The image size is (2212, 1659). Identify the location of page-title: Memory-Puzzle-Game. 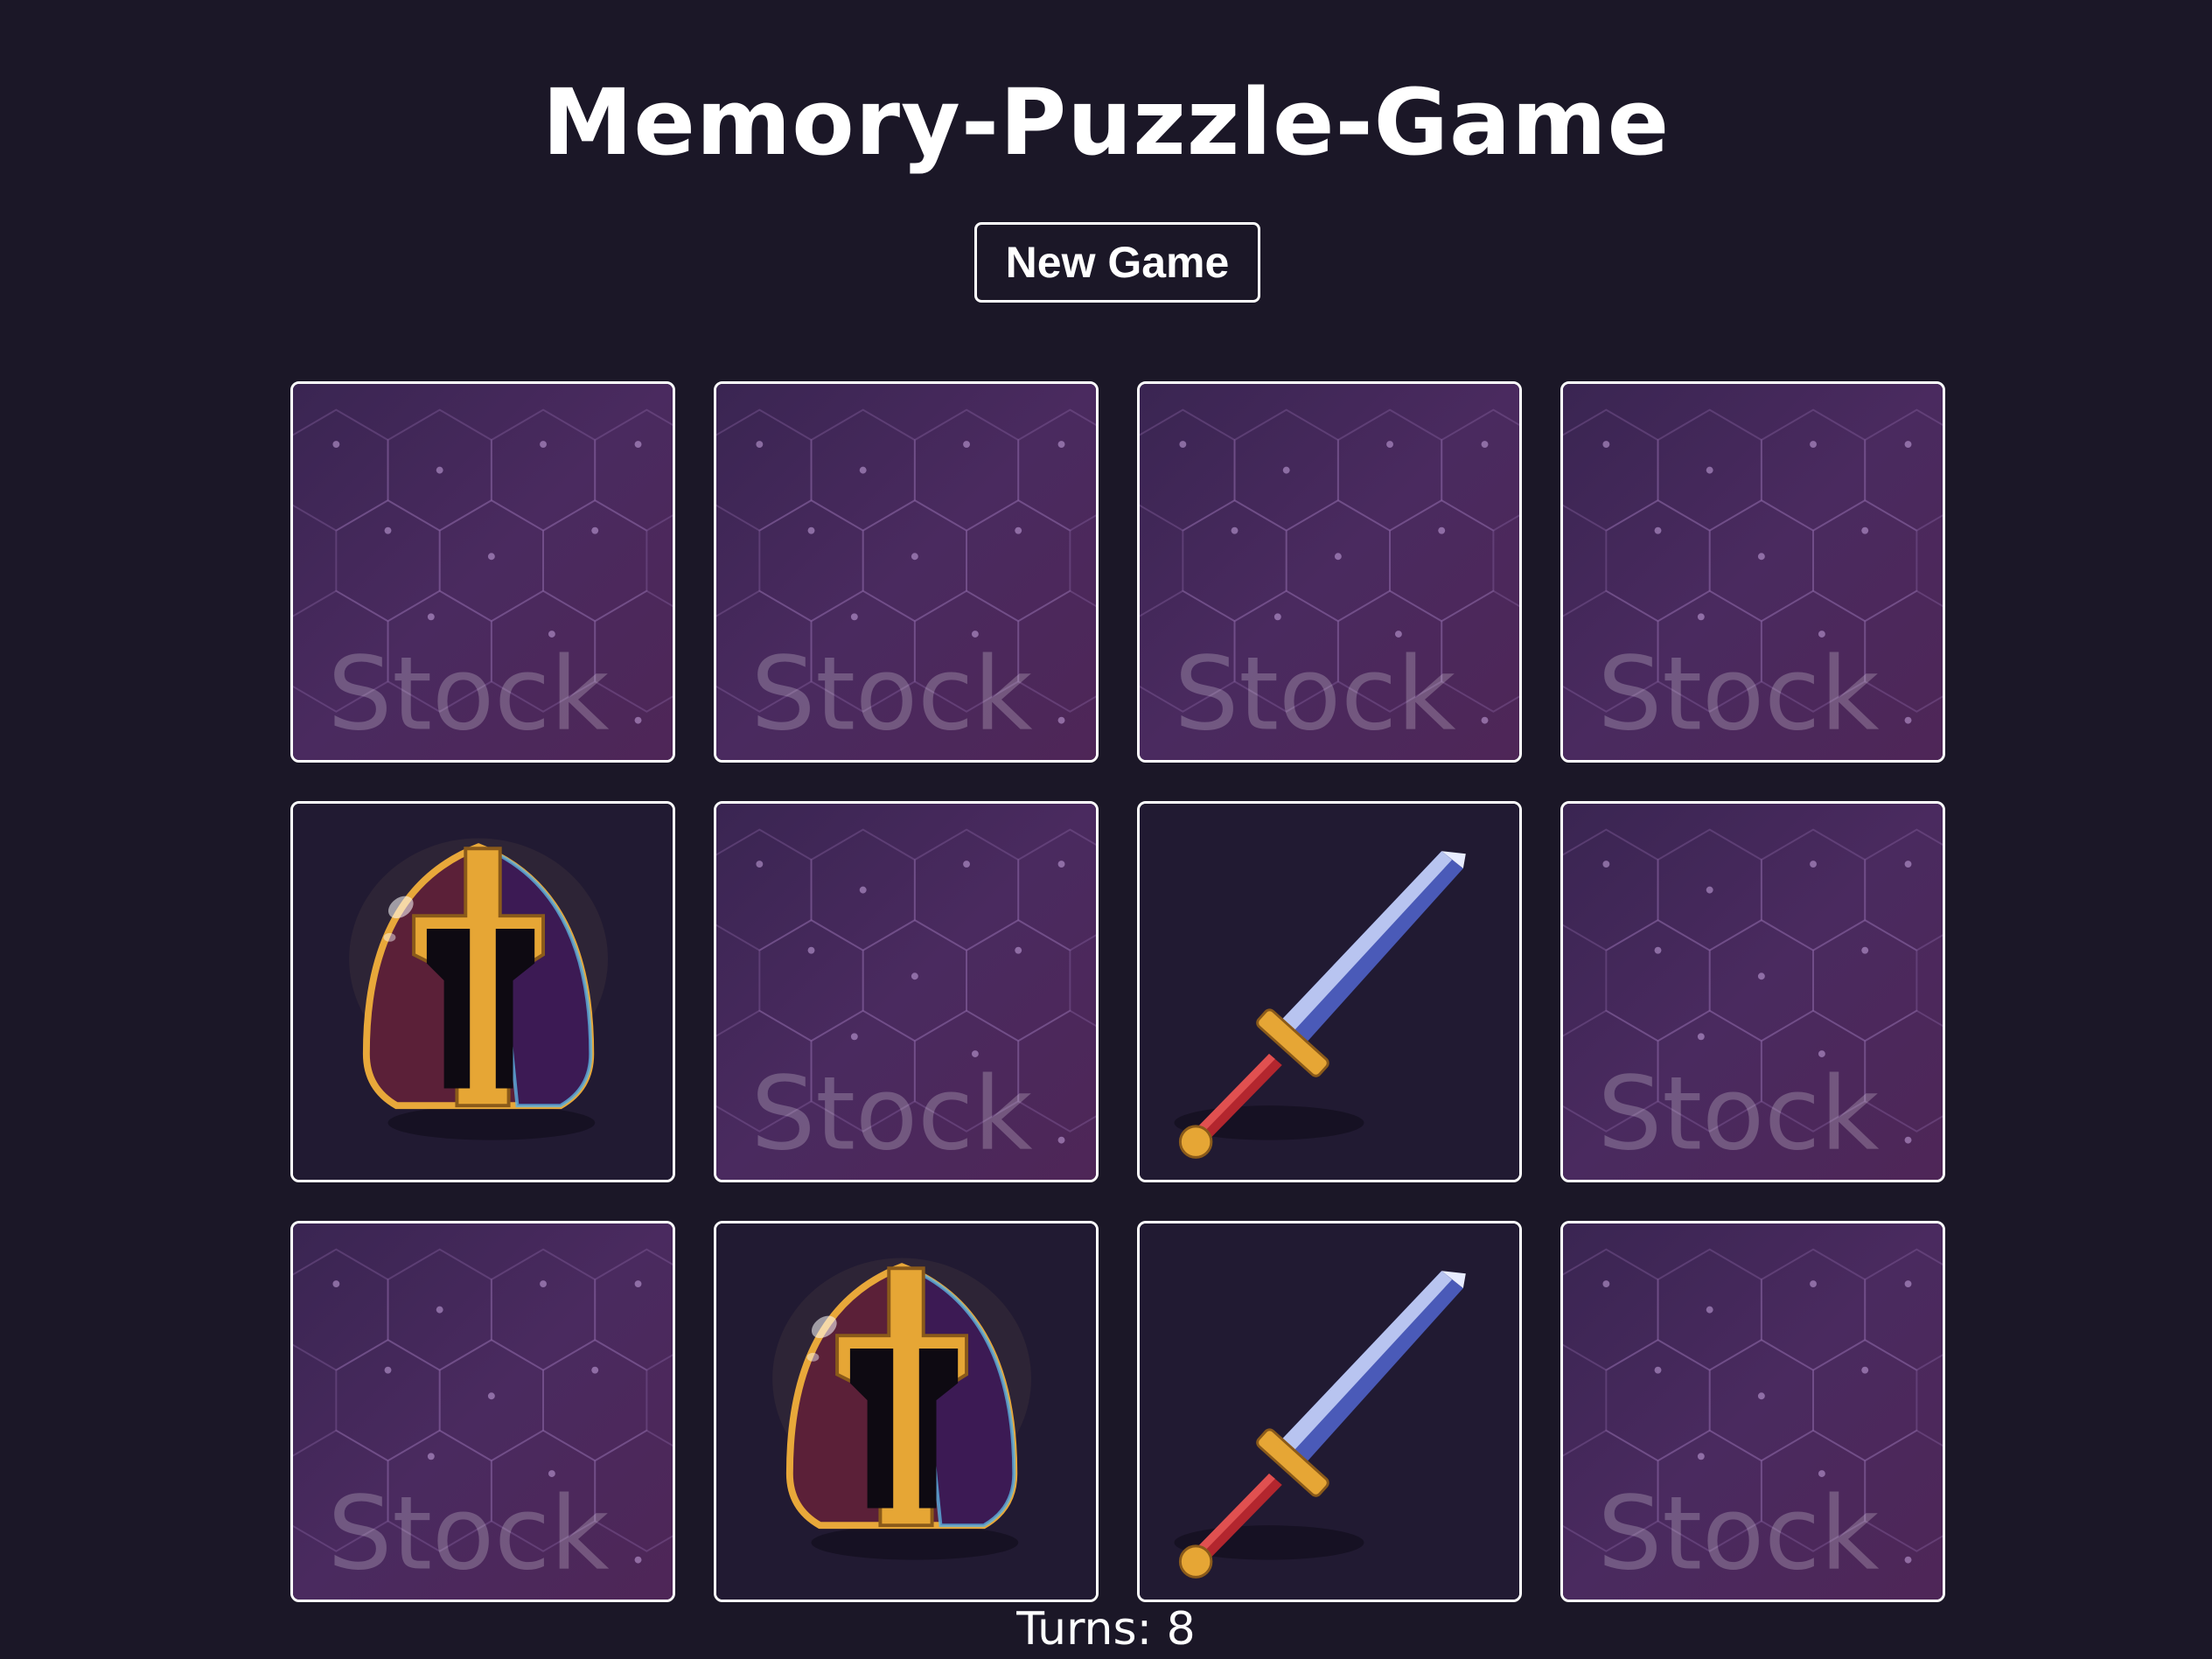
(1106, 122).